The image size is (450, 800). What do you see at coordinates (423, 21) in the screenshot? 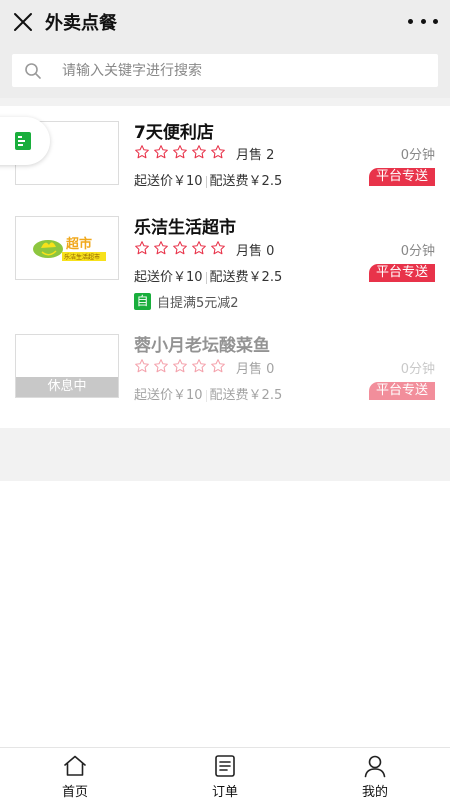
I see `more-dots-icon` at bounding box center [423, 21].